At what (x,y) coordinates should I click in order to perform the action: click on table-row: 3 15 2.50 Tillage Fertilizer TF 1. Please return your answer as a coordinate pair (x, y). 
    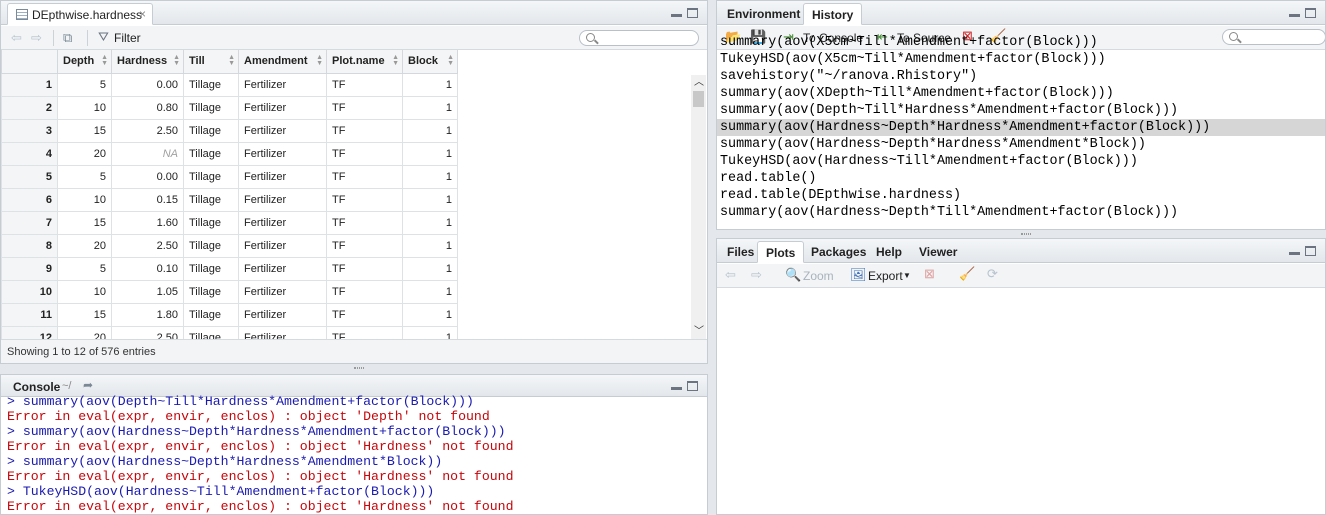
    Looking at the image, I should click on (229, 130).